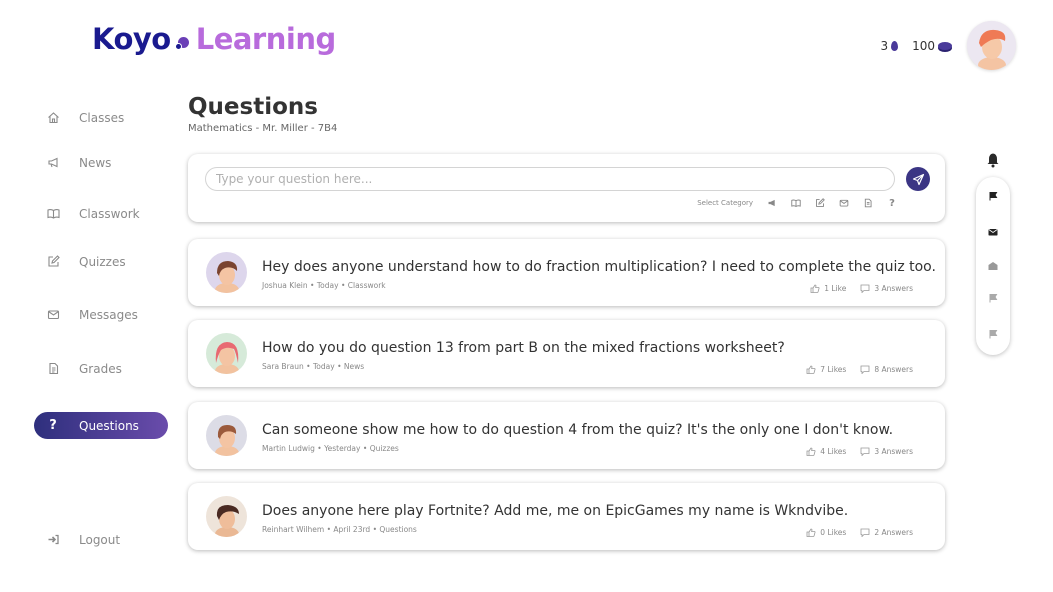 This screenshot has width=1053, height=592. What do you see at coordinates (833, 532) in the screenshot?
I see `like-count: 0 Likes` at bounding box center [833, 532].